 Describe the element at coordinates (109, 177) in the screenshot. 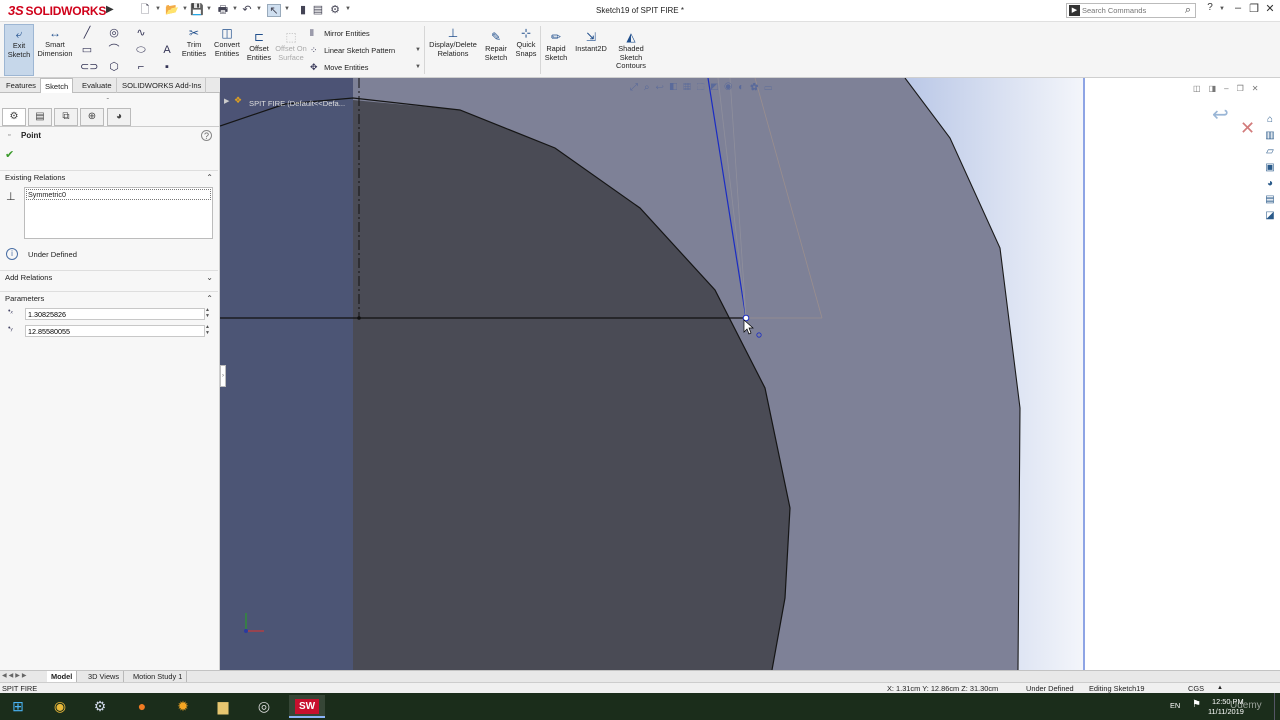

I see `existing-relations-header: Existing Relations ⌃` at that location.